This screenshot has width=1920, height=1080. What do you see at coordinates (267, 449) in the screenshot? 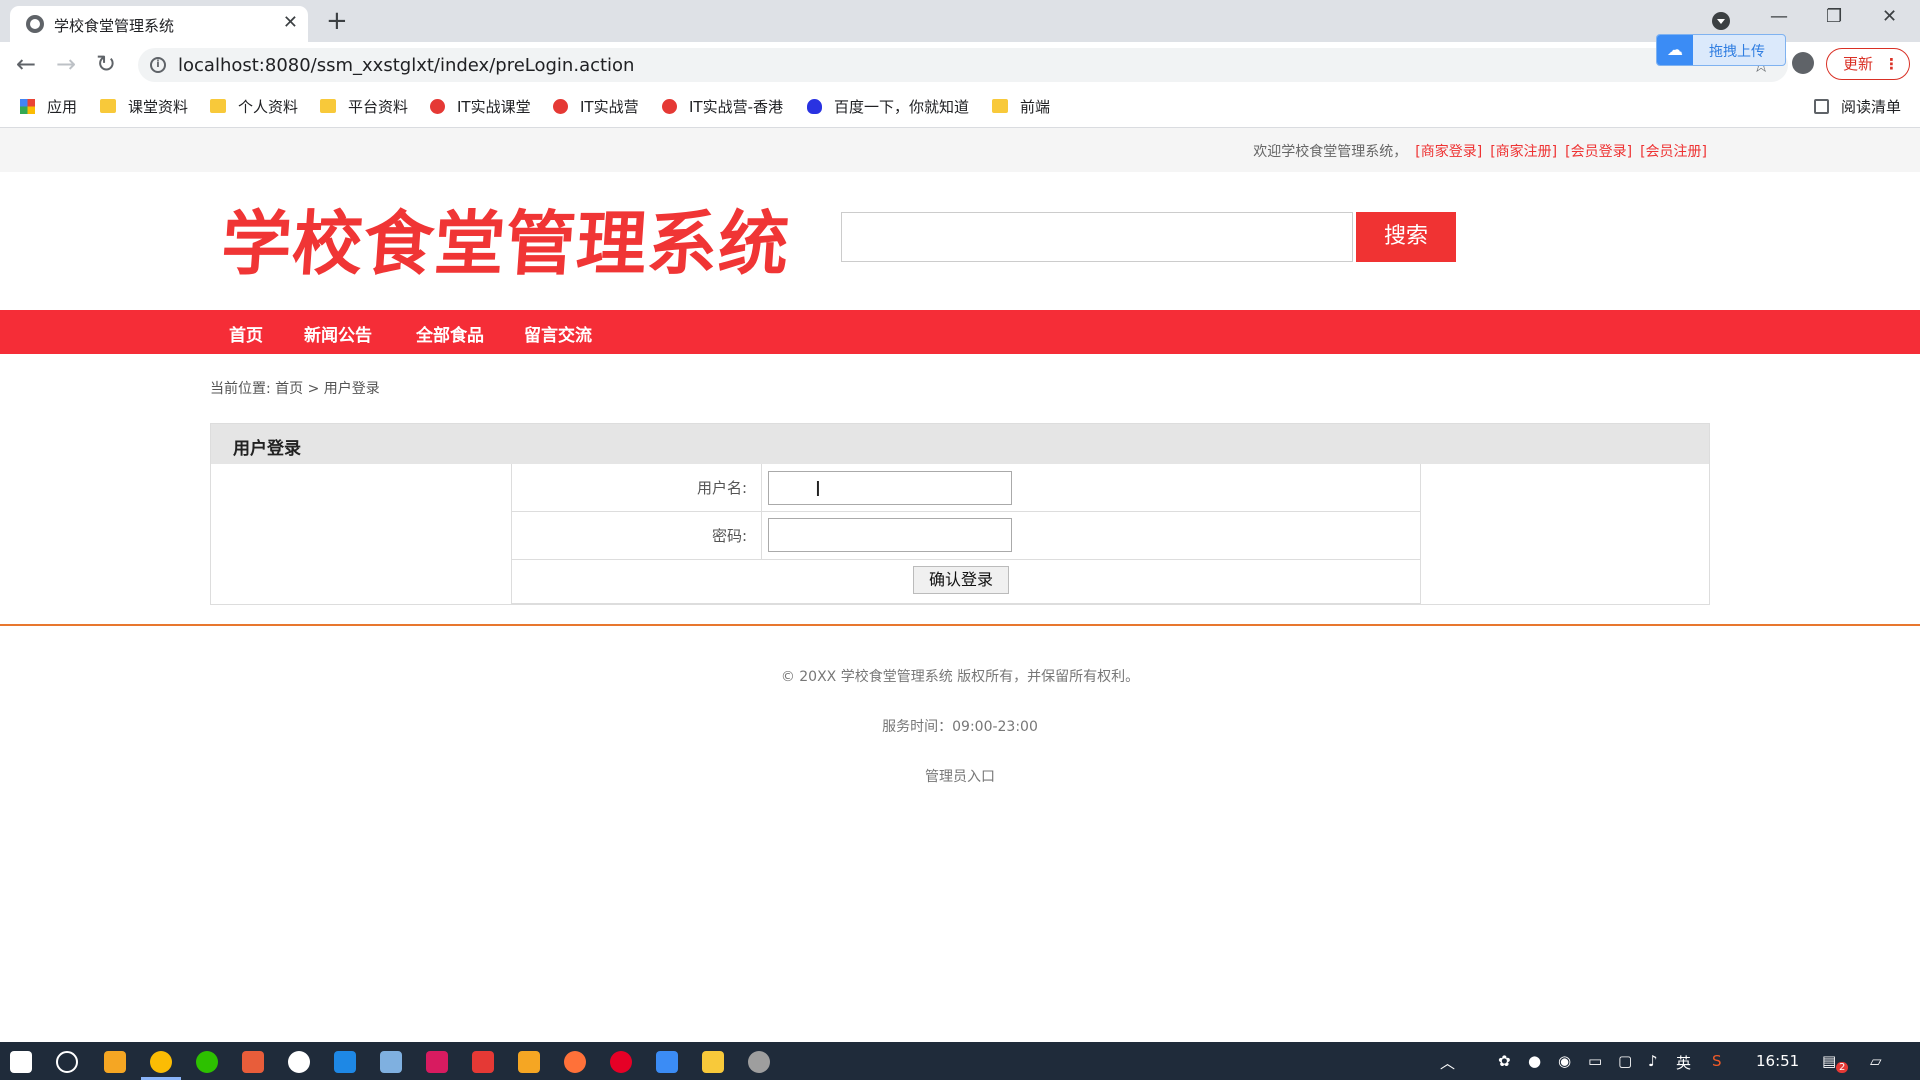
I see `login-title: 用户登录` at bounding box center [267, 449].